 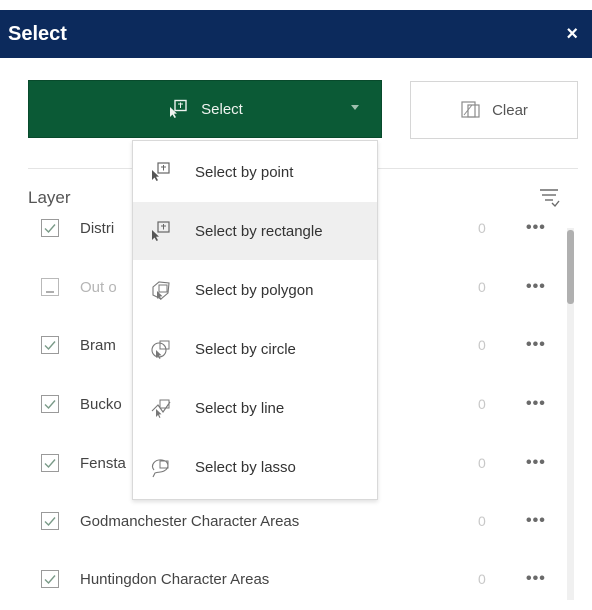 I want to click on menu-item-select-rectangle: Select by rectangle, so click(x=255, y=231).